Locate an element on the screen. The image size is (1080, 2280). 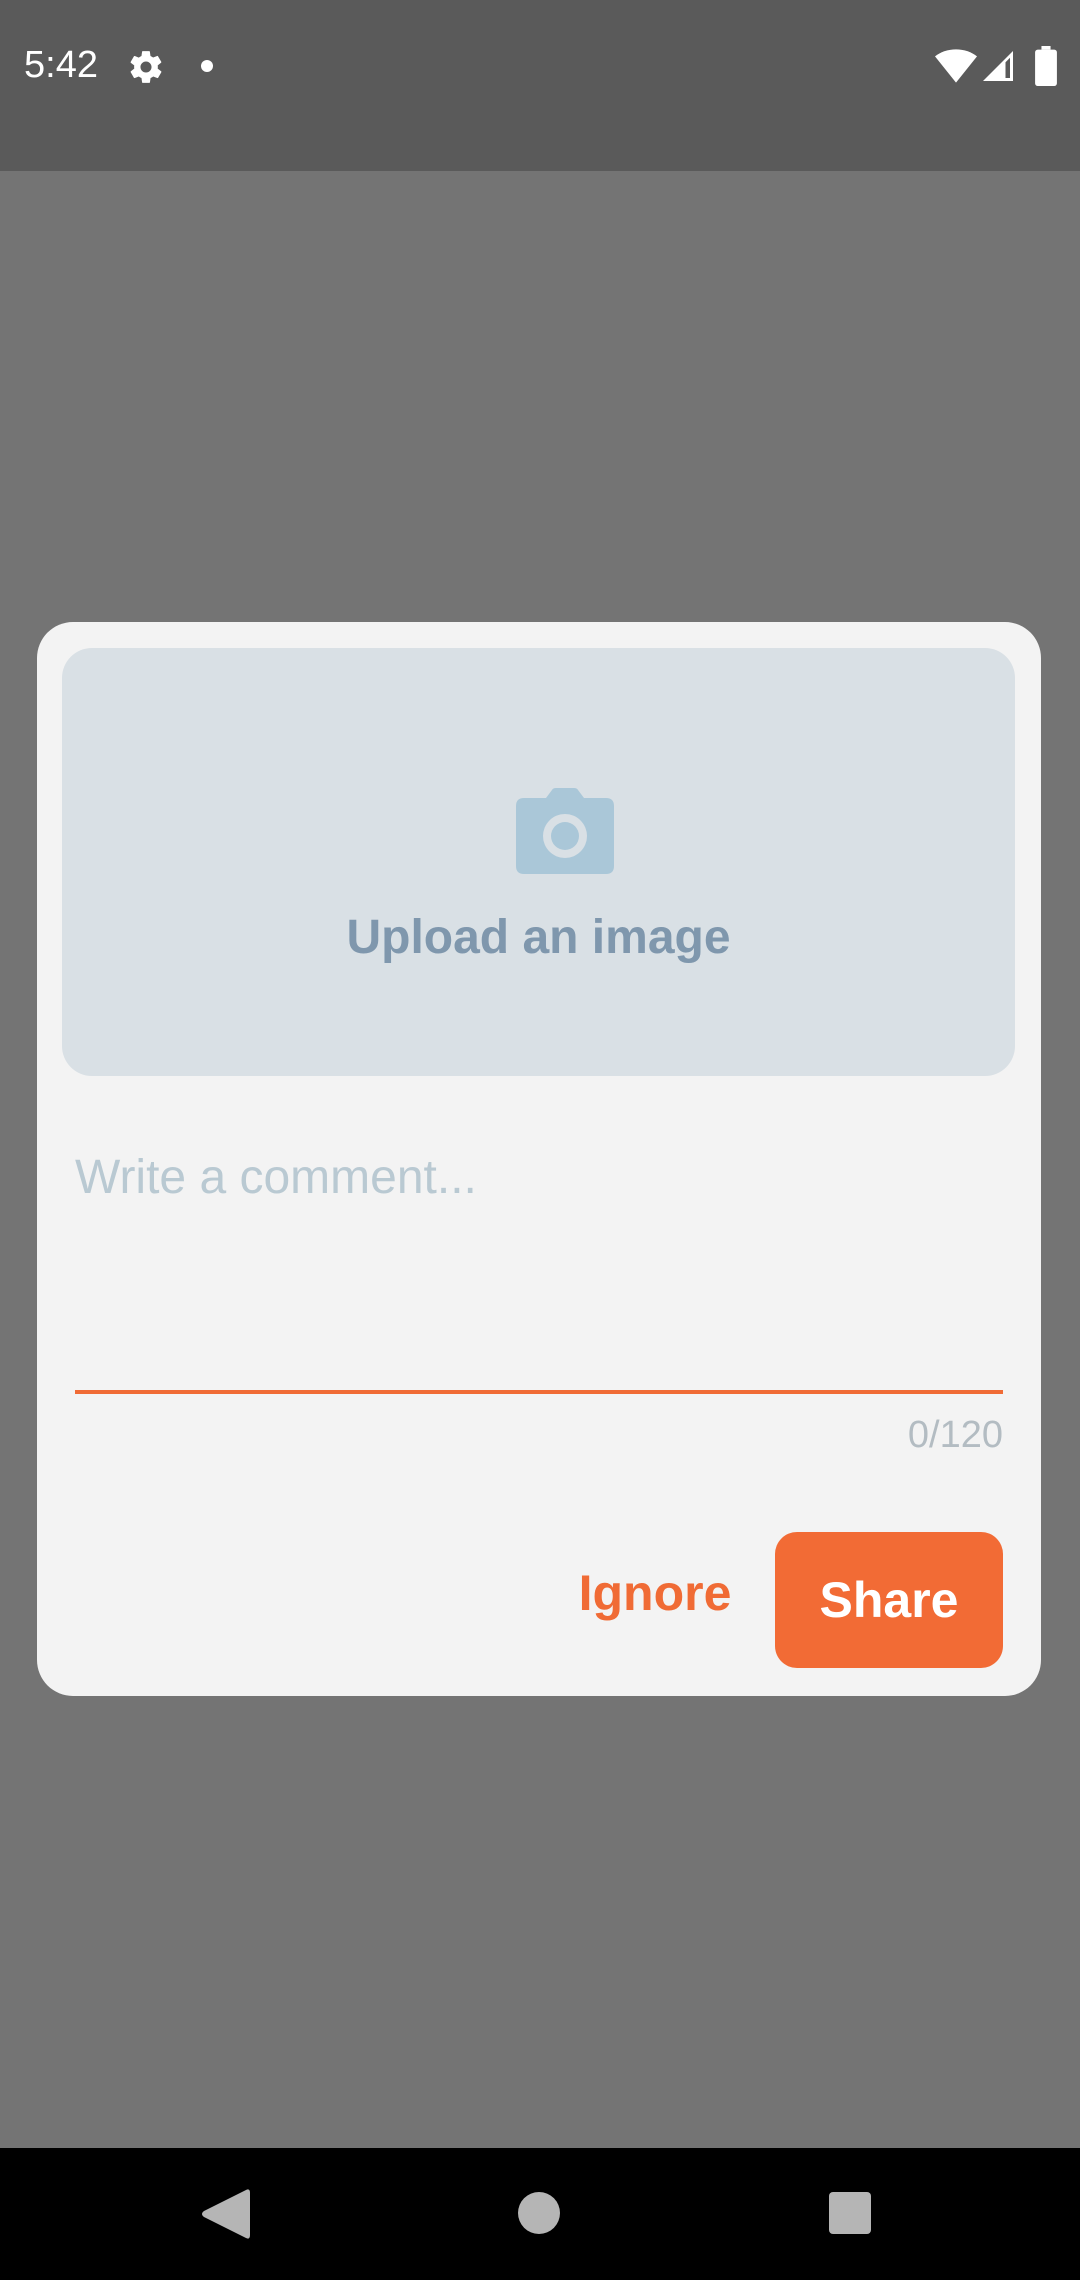
signal-icon is located at coordinates (998, 66).